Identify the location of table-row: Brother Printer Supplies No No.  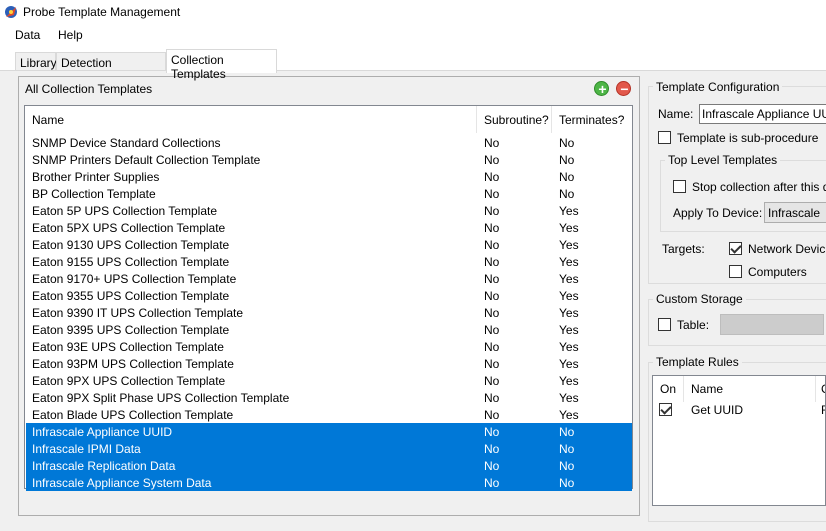
(329, 176).